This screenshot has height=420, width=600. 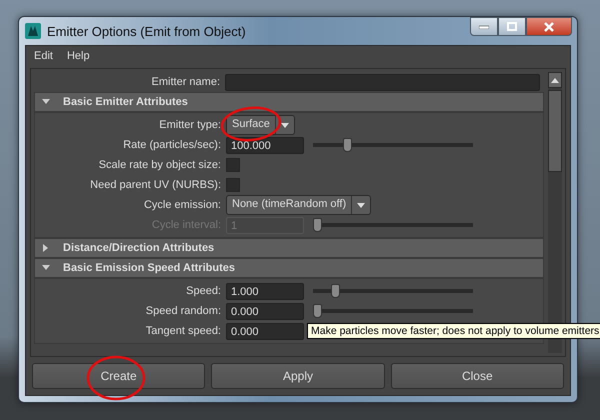 I want to click on maximize-button, so click(x=512, y=26).